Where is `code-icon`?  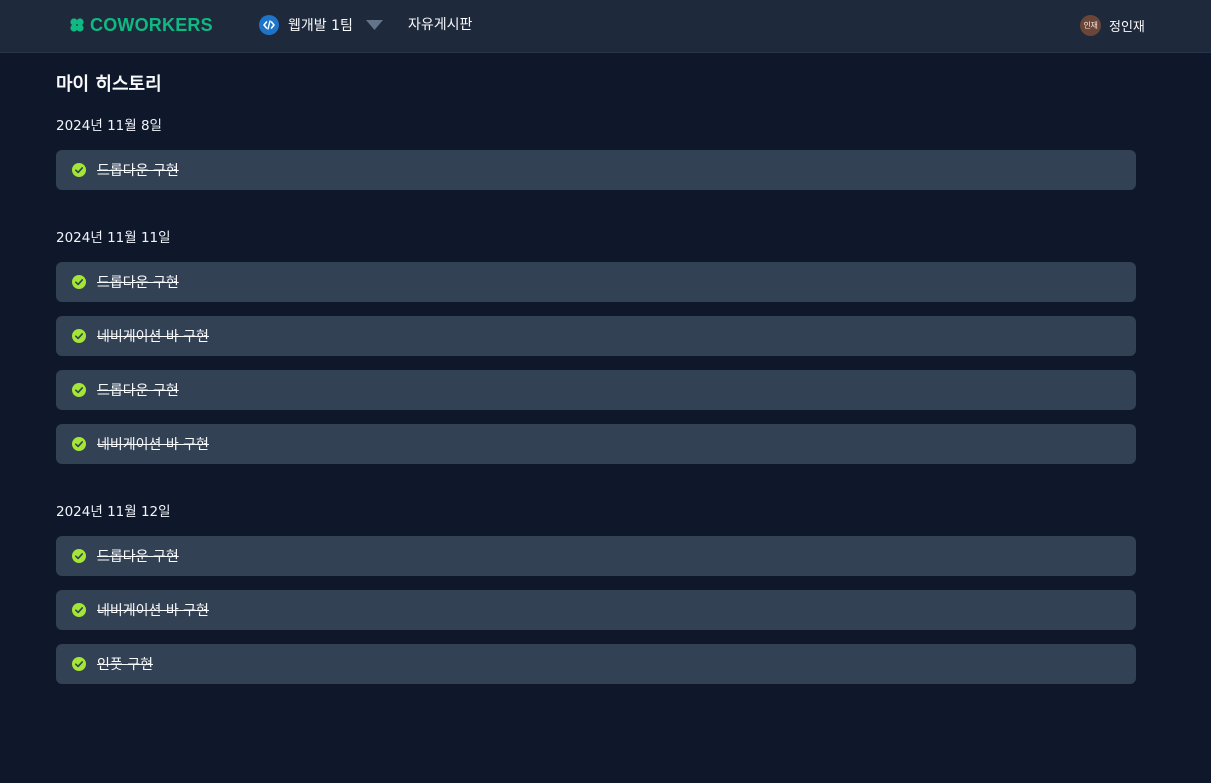
code-icon is located at coordinates (269, 25).